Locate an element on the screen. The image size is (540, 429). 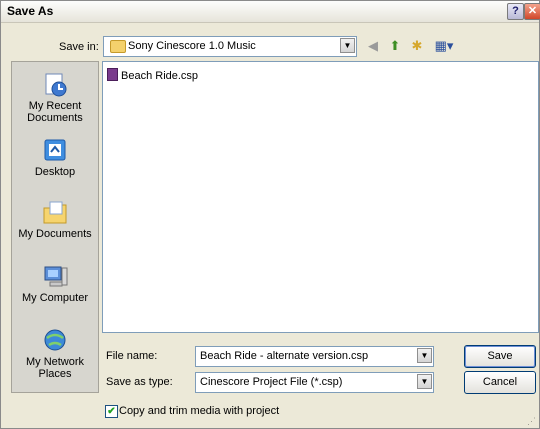
cancel-button: Cancel is located at coordinates (500, 382).